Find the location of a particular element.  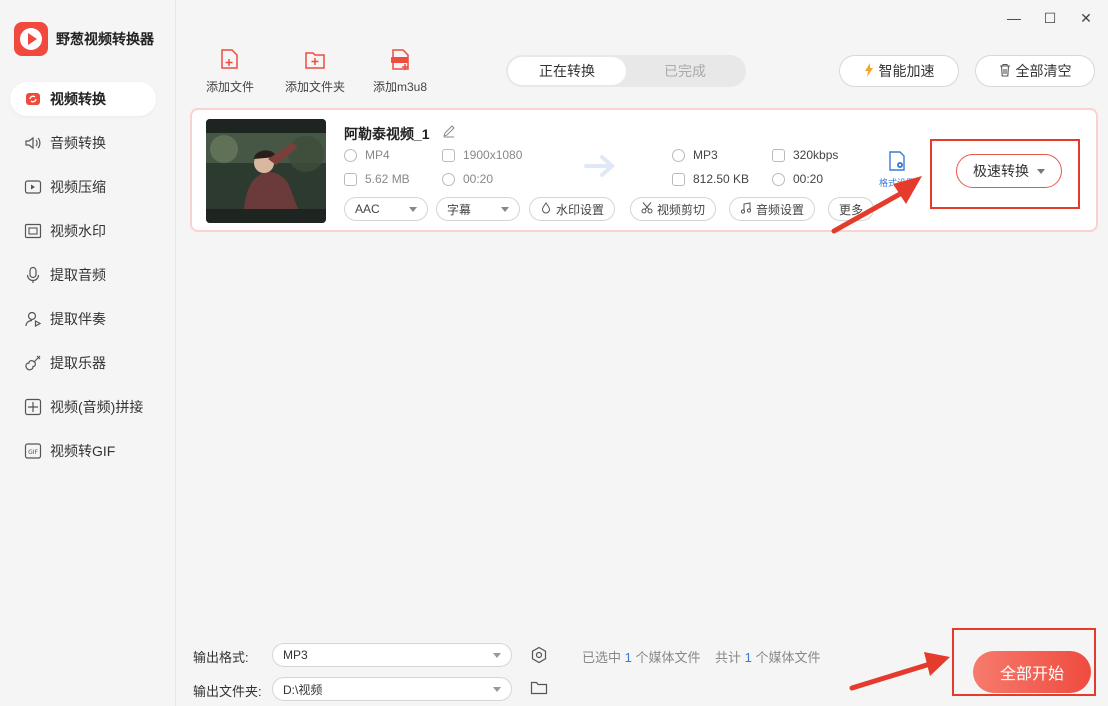

total-count-value: 1 is located at coordinates (748, 657).